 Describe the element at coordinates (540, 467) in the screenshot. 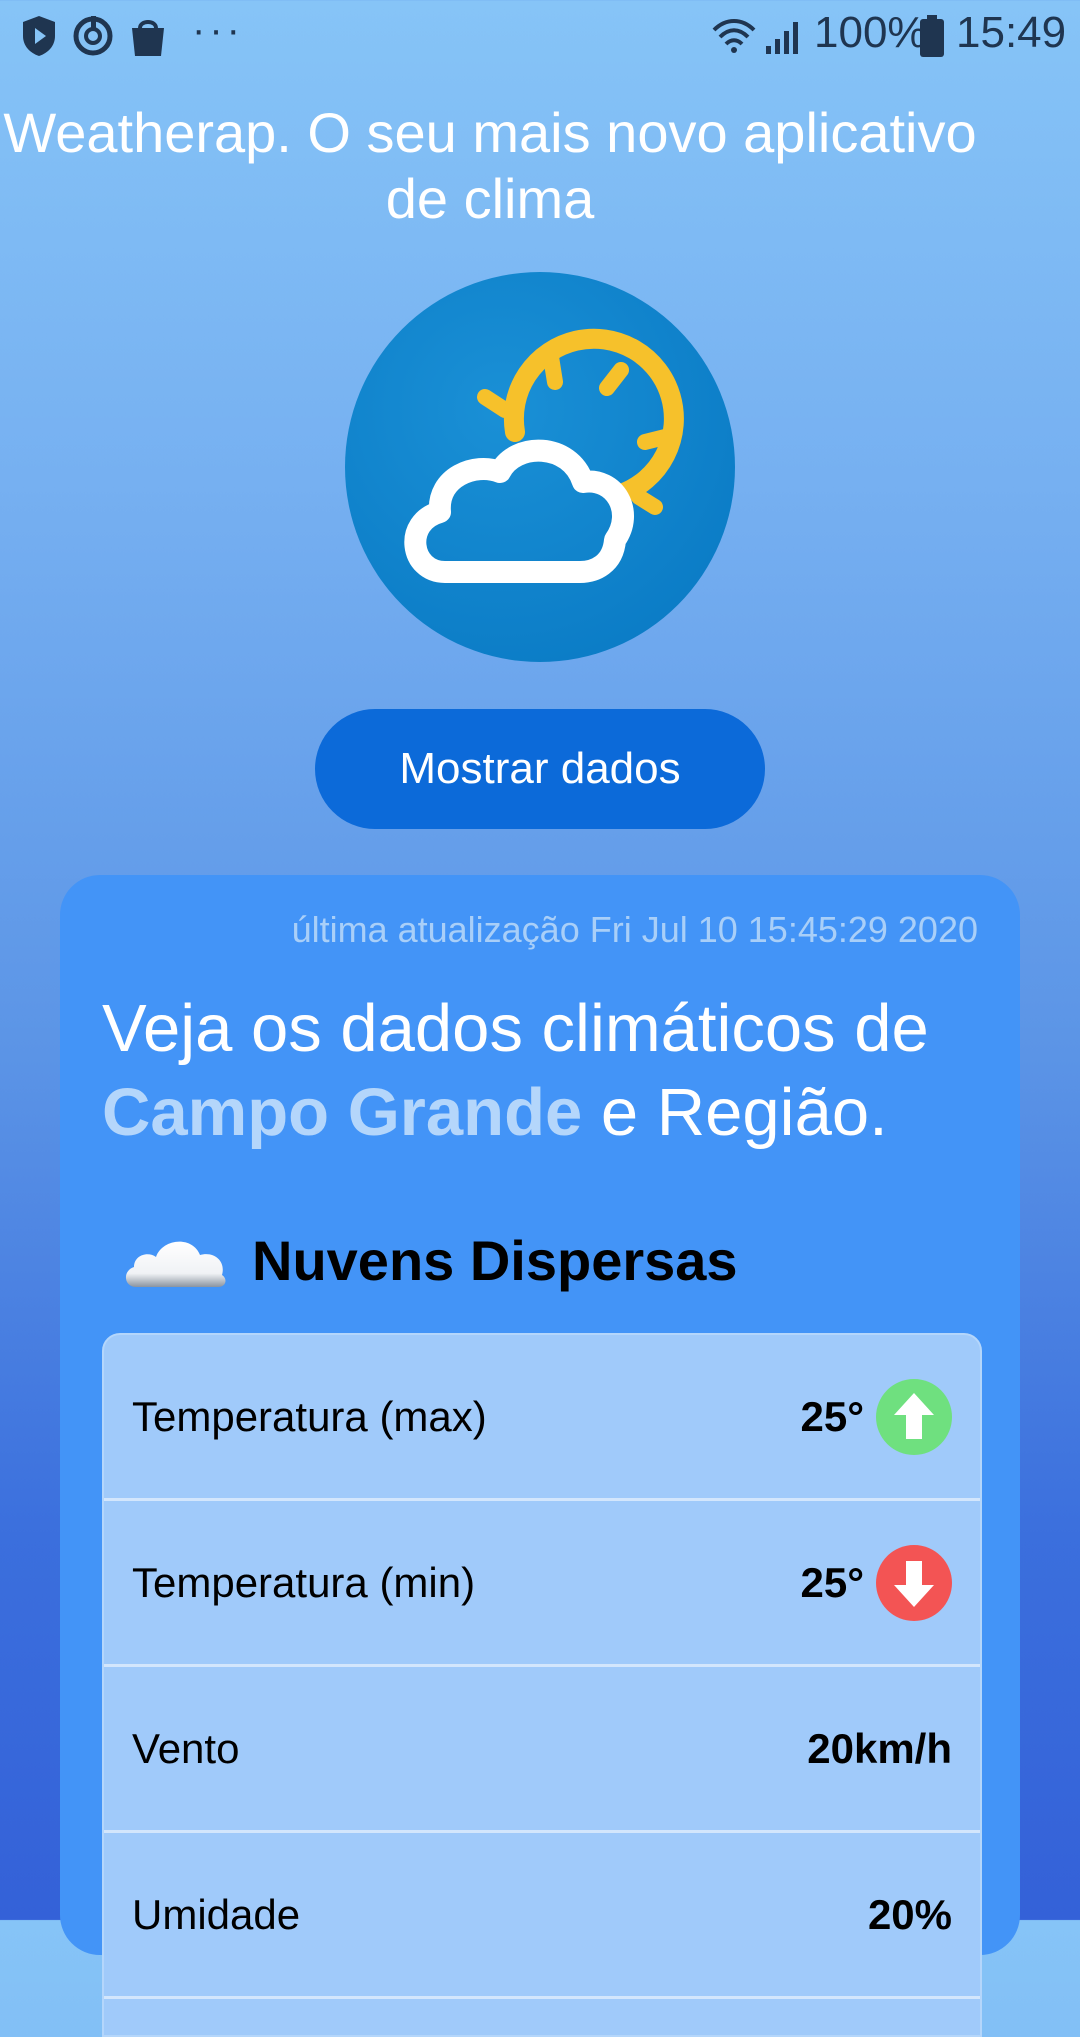

I see `partly-cloudy-icon` at that location.